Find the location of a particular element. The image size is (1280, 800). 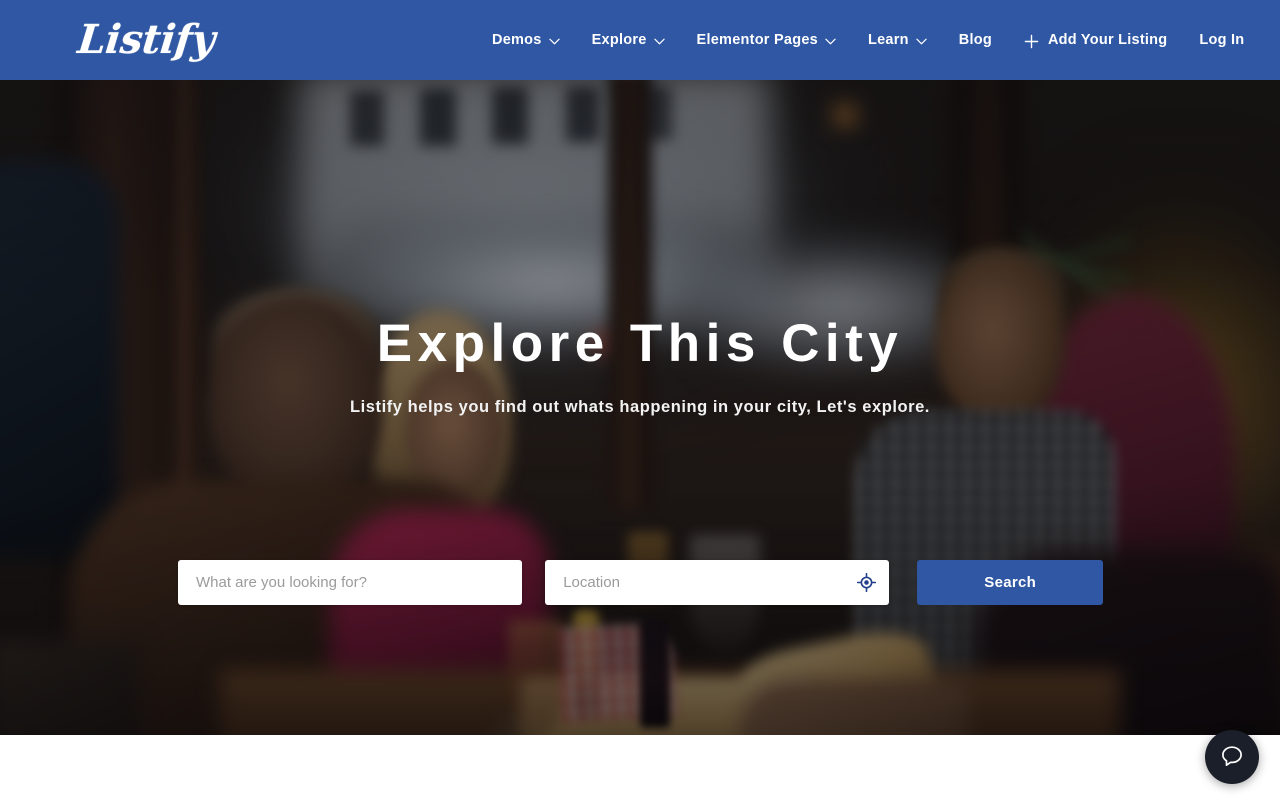

search-button: Search is located at coordinates (1010, 582).